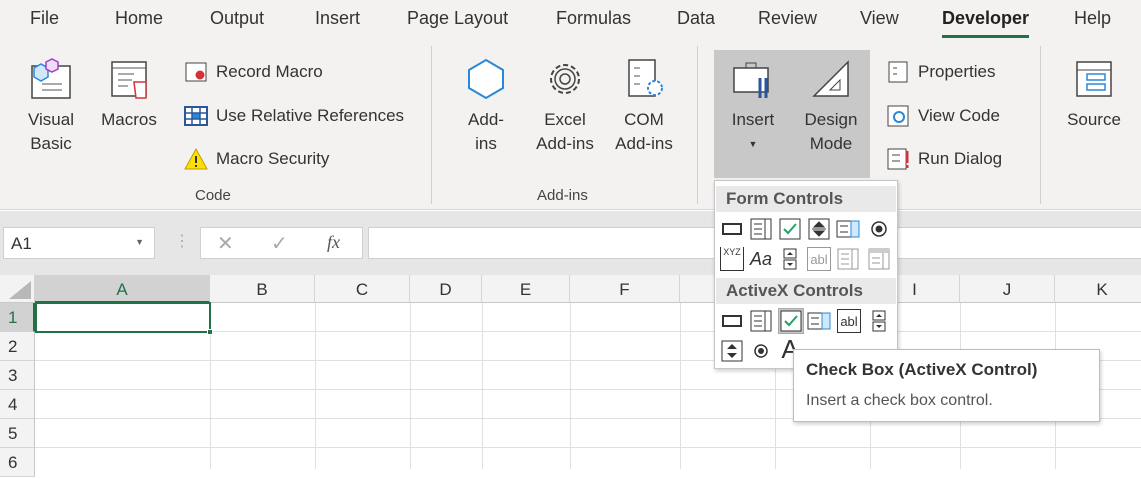  Describe the element at coordinates (787, 18) in the screenshot. I see `tab-review: Review` at that location.